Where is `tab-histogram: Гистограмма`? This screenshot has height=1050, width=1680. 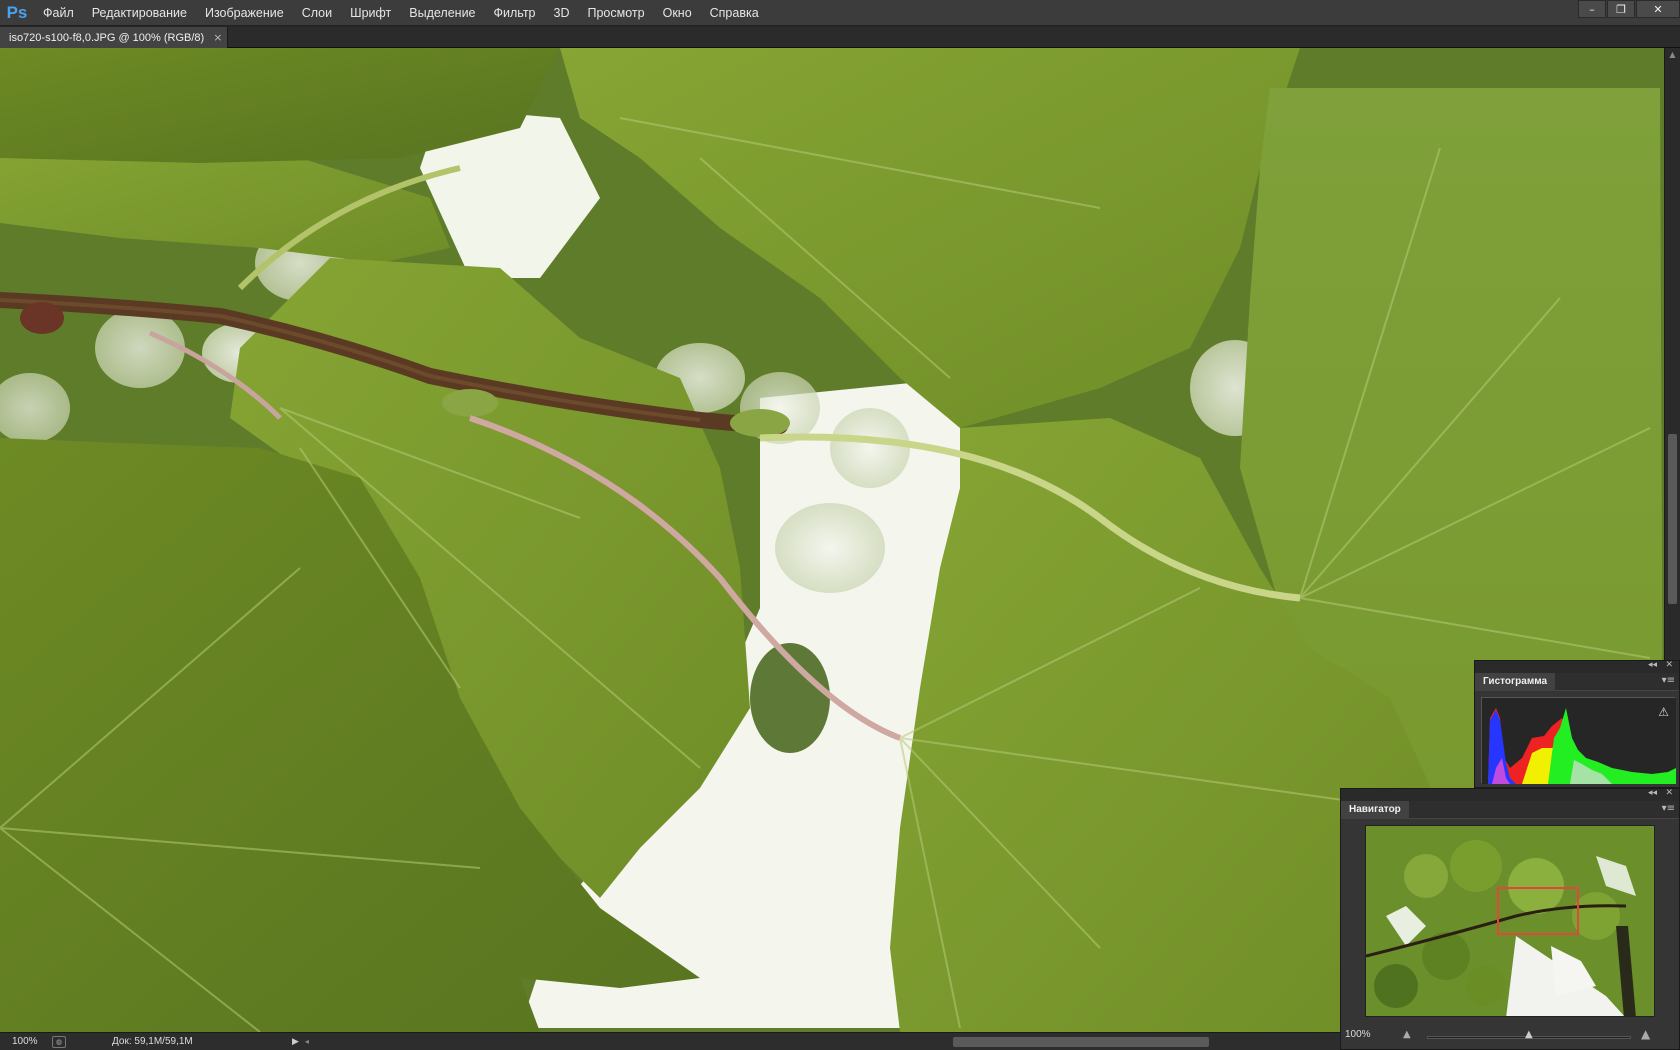
tab-histogram: Гистограмма is located at coordinates (1515, 682).